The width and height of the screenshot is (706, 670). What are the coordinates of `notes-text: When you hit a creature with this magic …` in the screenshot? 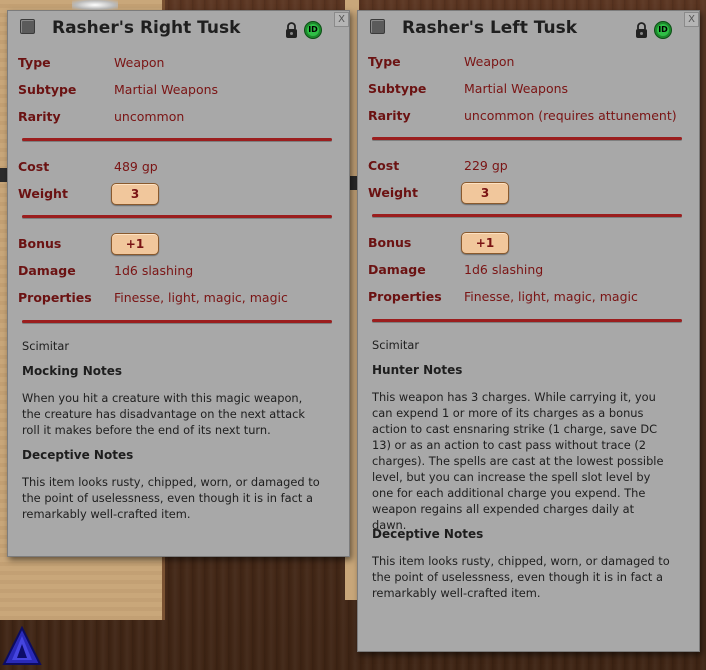 It's located at (172, 414).